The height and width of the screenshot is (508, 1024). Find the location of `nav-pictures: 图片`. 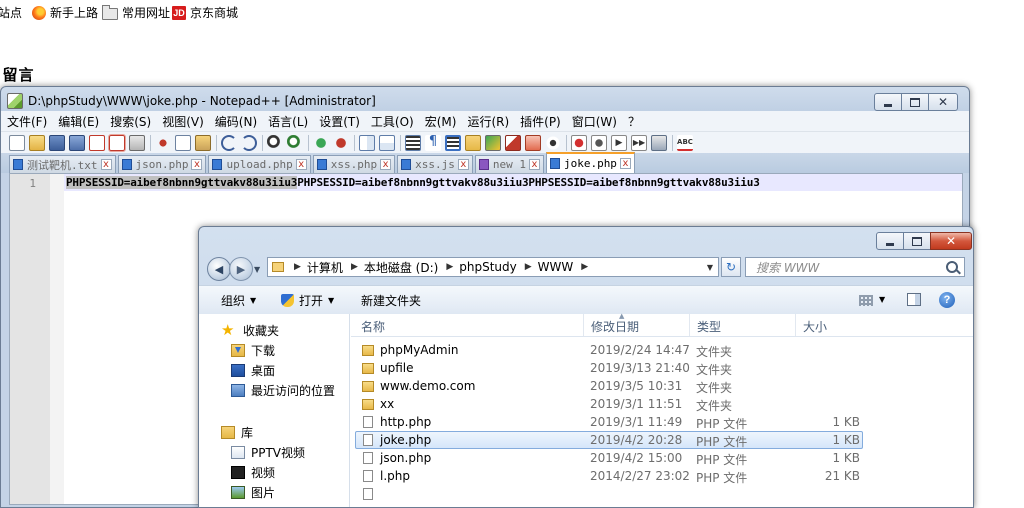

nav-pictures: 图片 is located at coordinates (253, 492).